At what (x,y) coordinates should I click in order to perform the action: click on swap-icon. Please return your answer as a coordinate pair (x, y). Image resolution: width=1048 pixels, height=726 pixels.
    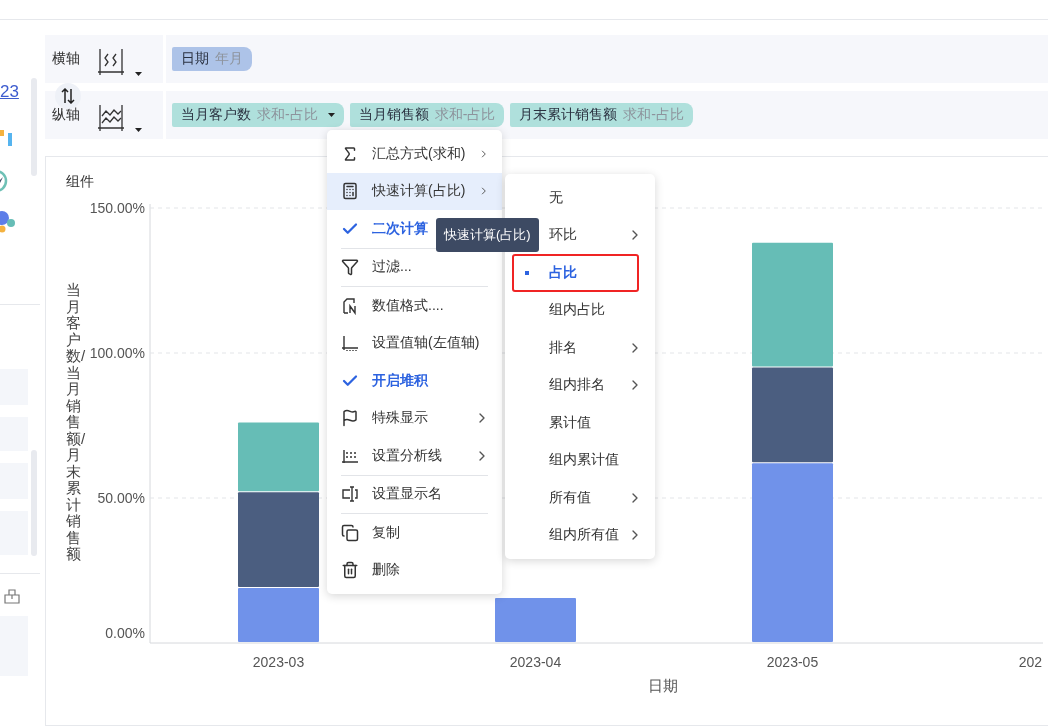
    Looking at the image, I should click on (68, 96).